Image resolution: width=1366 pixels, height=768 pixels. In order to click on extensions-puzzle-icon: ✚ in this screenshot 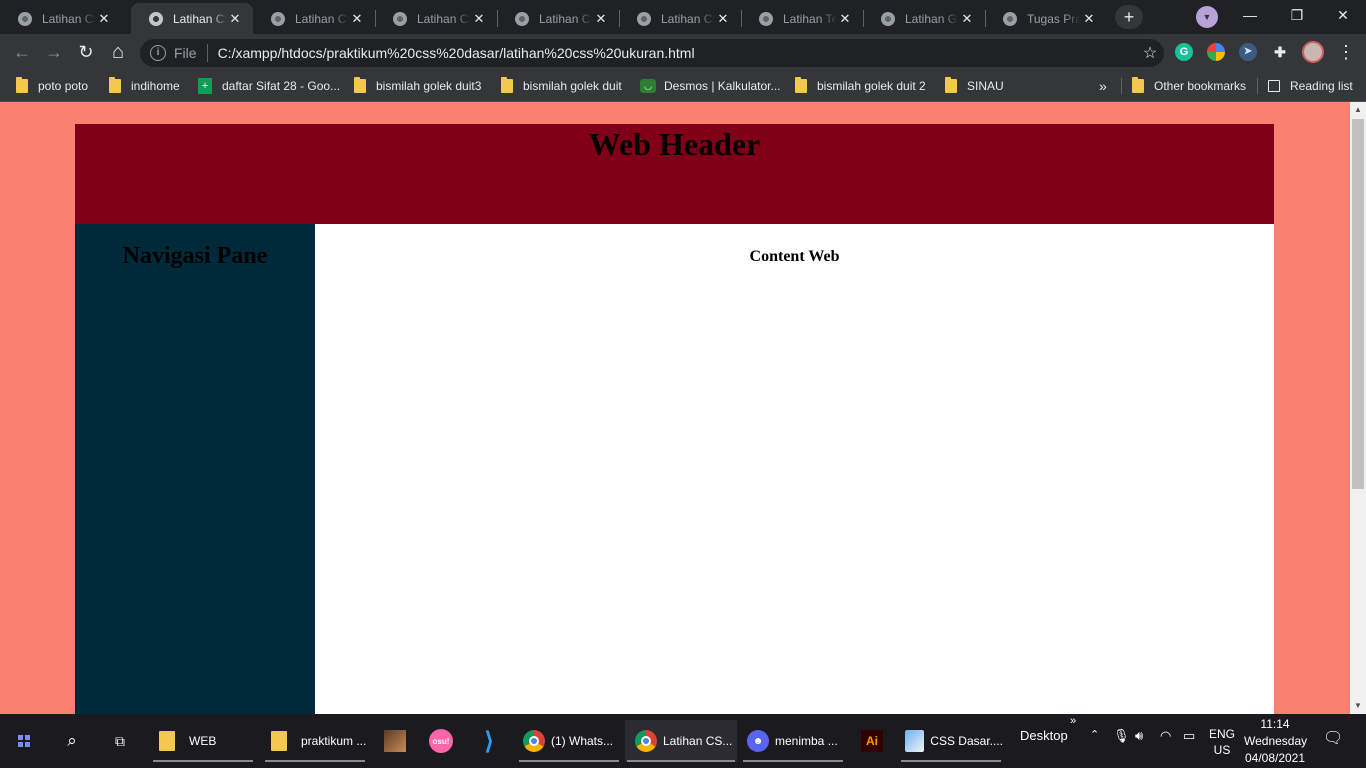, I will do `click(1280, 52)`.